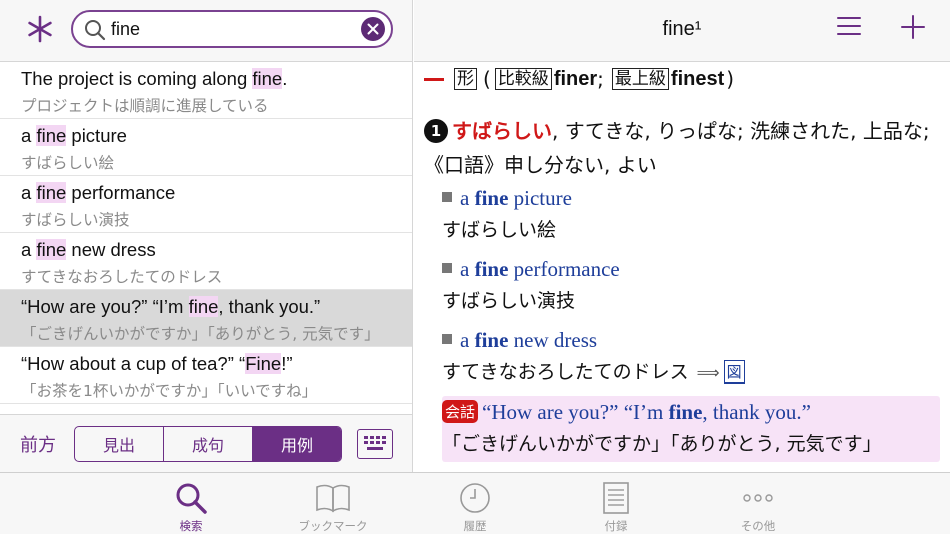 This screenshot has width=950, height=534. Describe the element at coordinates (74, 135) in the screenshot. I see `result-english: a fine picture` at that location.